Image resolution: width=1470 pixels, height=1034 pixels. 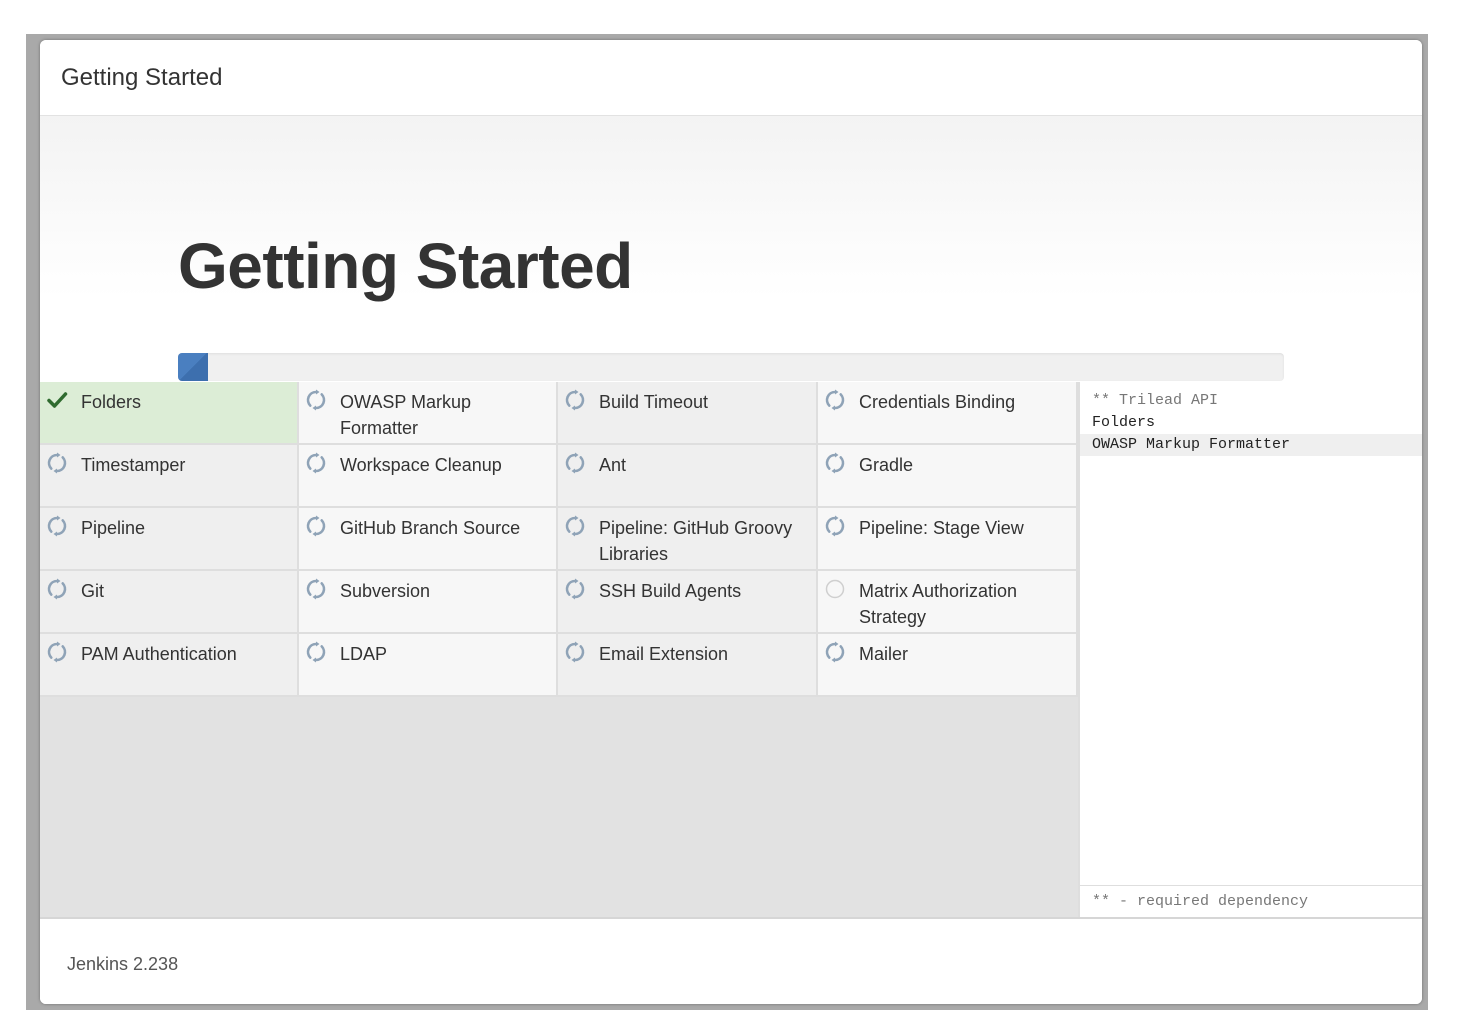 I want to click on plugin-cell: OWASP Markup Formatter, so click(x=428, y=413).